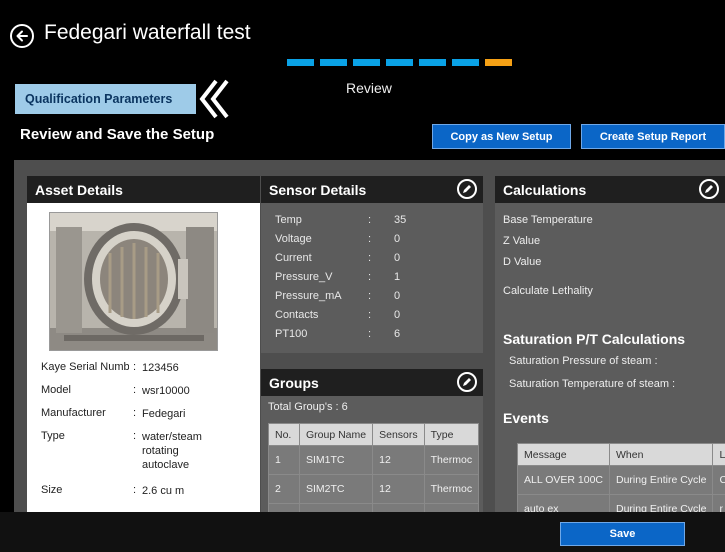 Image resolution: width=725 pixels, height=552 pixels. What do you see at coordinates (369, 88) in the screenshot?
I see `step-label: Review` at bounding box center [369, 88].